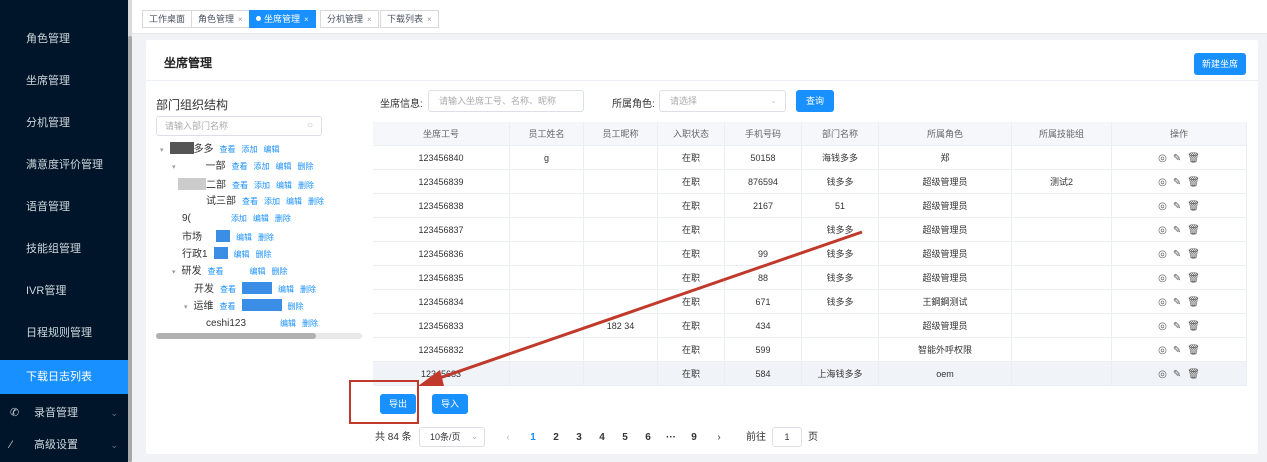 This screenshot has width=1267, height=462. What do you see at coordinates (239, 126) in the screenshot?
I see `department-search-input: 请输入部门名称 ○` at bounding box center [239, 126].